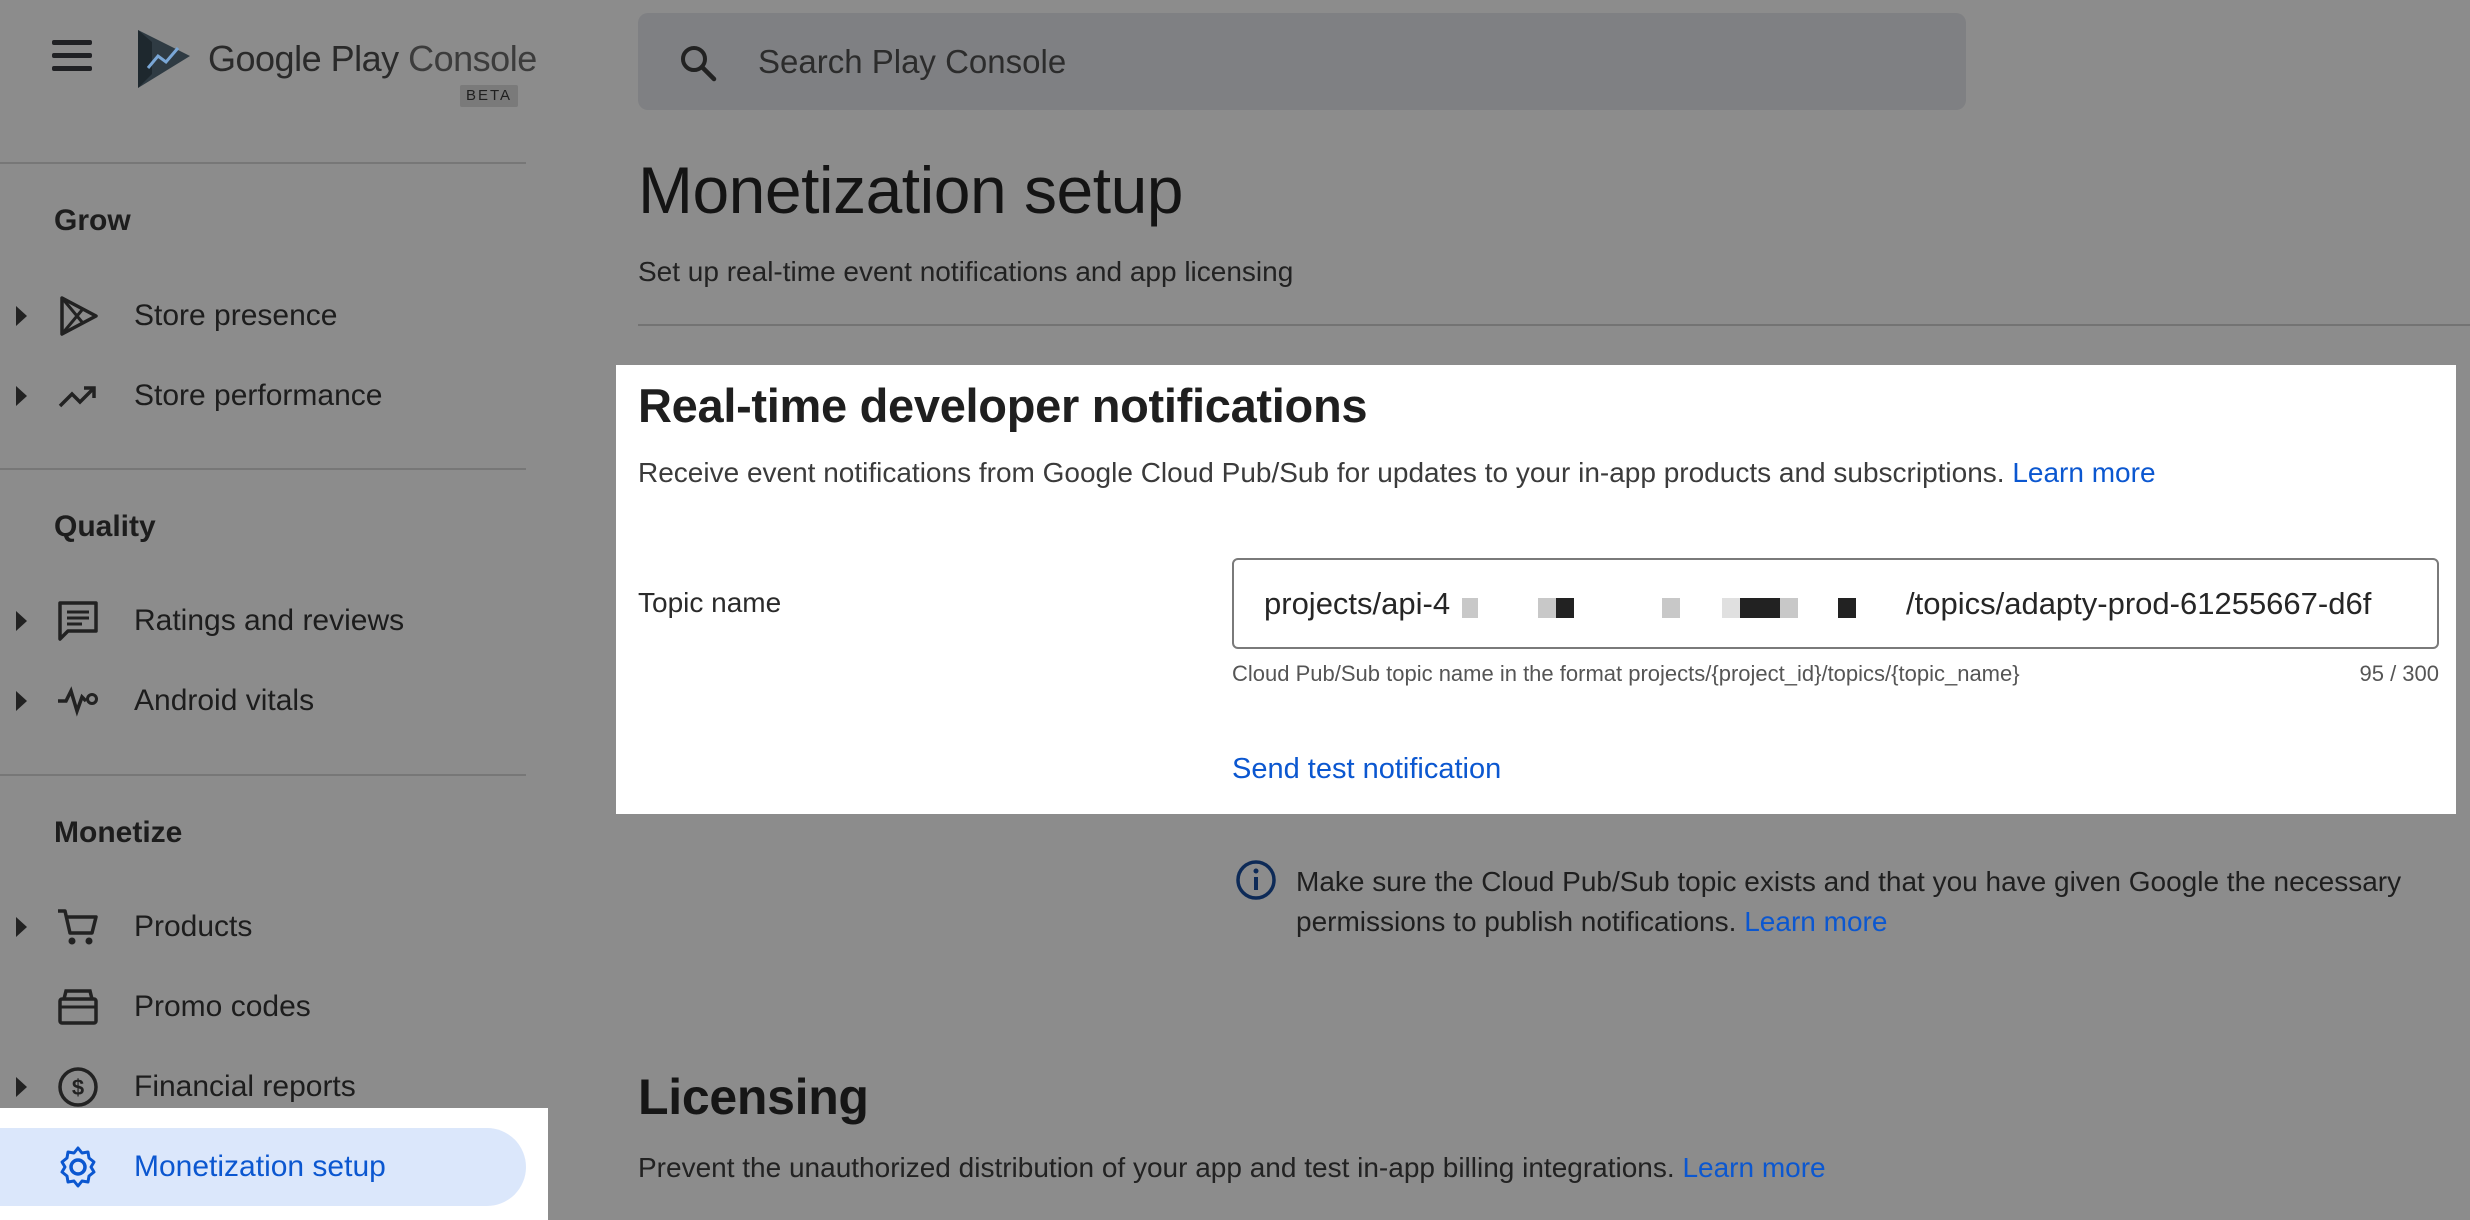  What do you see at coordinates (1357, 603) in the screenshot?
I see `topic-value-start: projects/api-4` at bounding box center [1357, 603].